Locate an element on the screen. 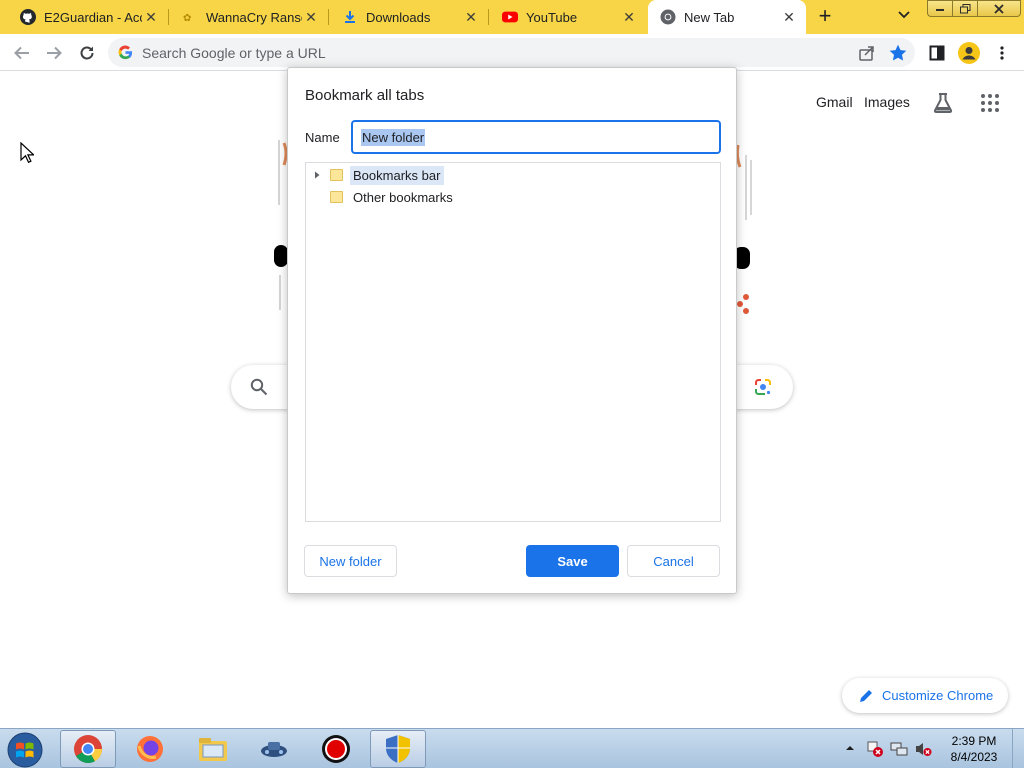 This screenshot has width=1024, height=768. youtube-icon is located at coordinates (510, 17).